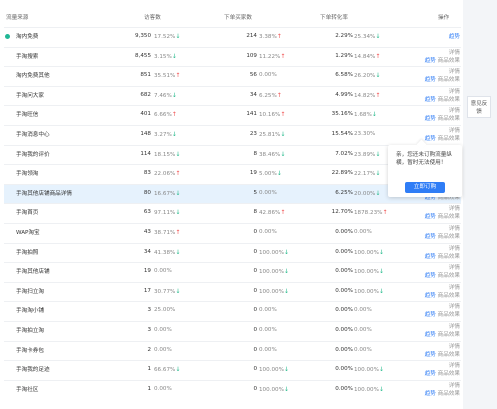  What do you see at coordinates (251, 55) in the screenshot?
I see `metric-value: 109` at bounding box center [251, 55].